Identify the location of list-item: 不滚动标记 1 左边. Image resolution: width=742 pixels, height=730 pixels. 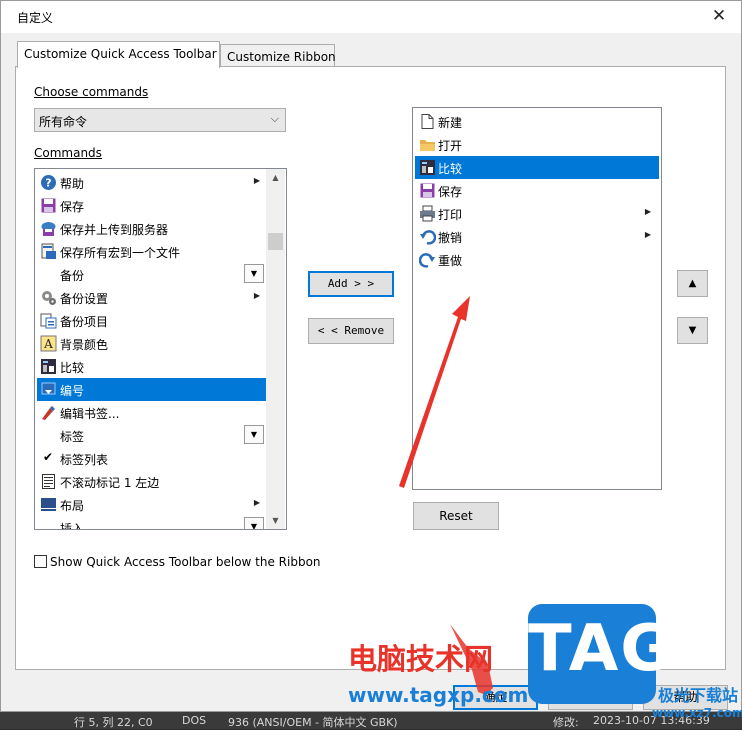
(151, 481).